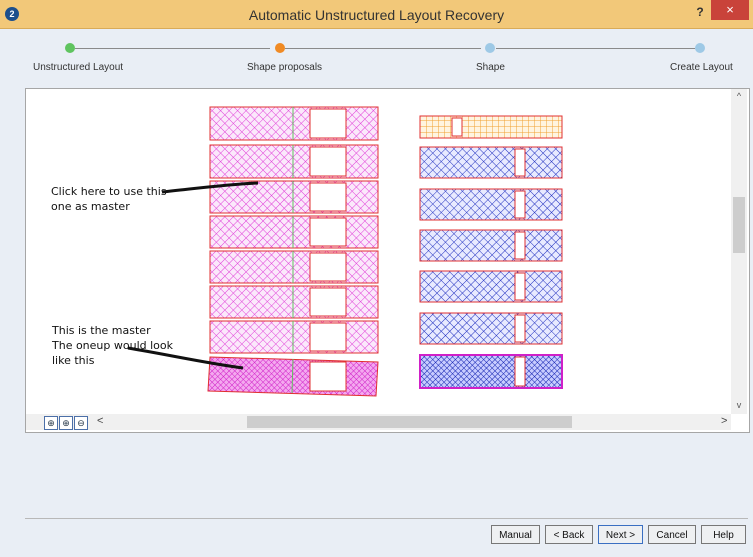 The height and width of the screenshot is (557, 753). Describe the element at coordinates (409, 422) in the screenshot. I see `horizontal-scroll-thumb` at that location.